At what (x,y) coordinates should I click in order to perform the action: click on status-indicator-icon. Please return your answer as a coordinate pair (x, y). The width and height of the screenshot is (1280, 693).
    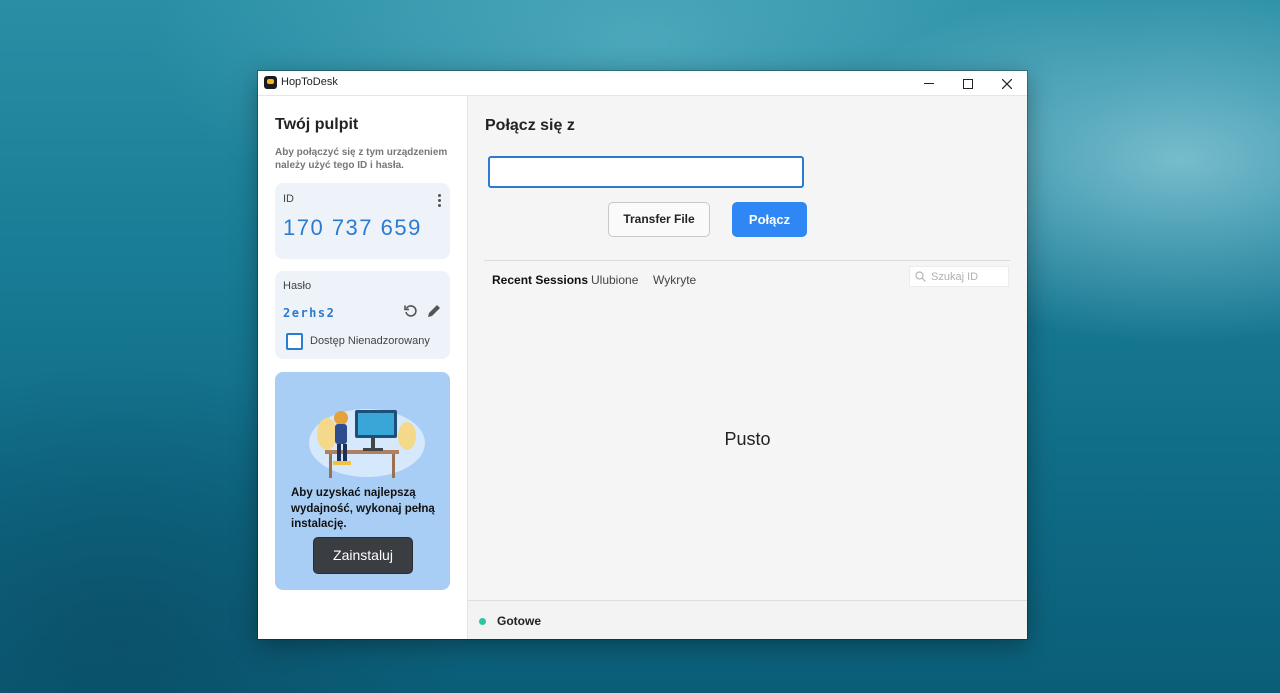
    Looking at the image, I should click on (482, 621).